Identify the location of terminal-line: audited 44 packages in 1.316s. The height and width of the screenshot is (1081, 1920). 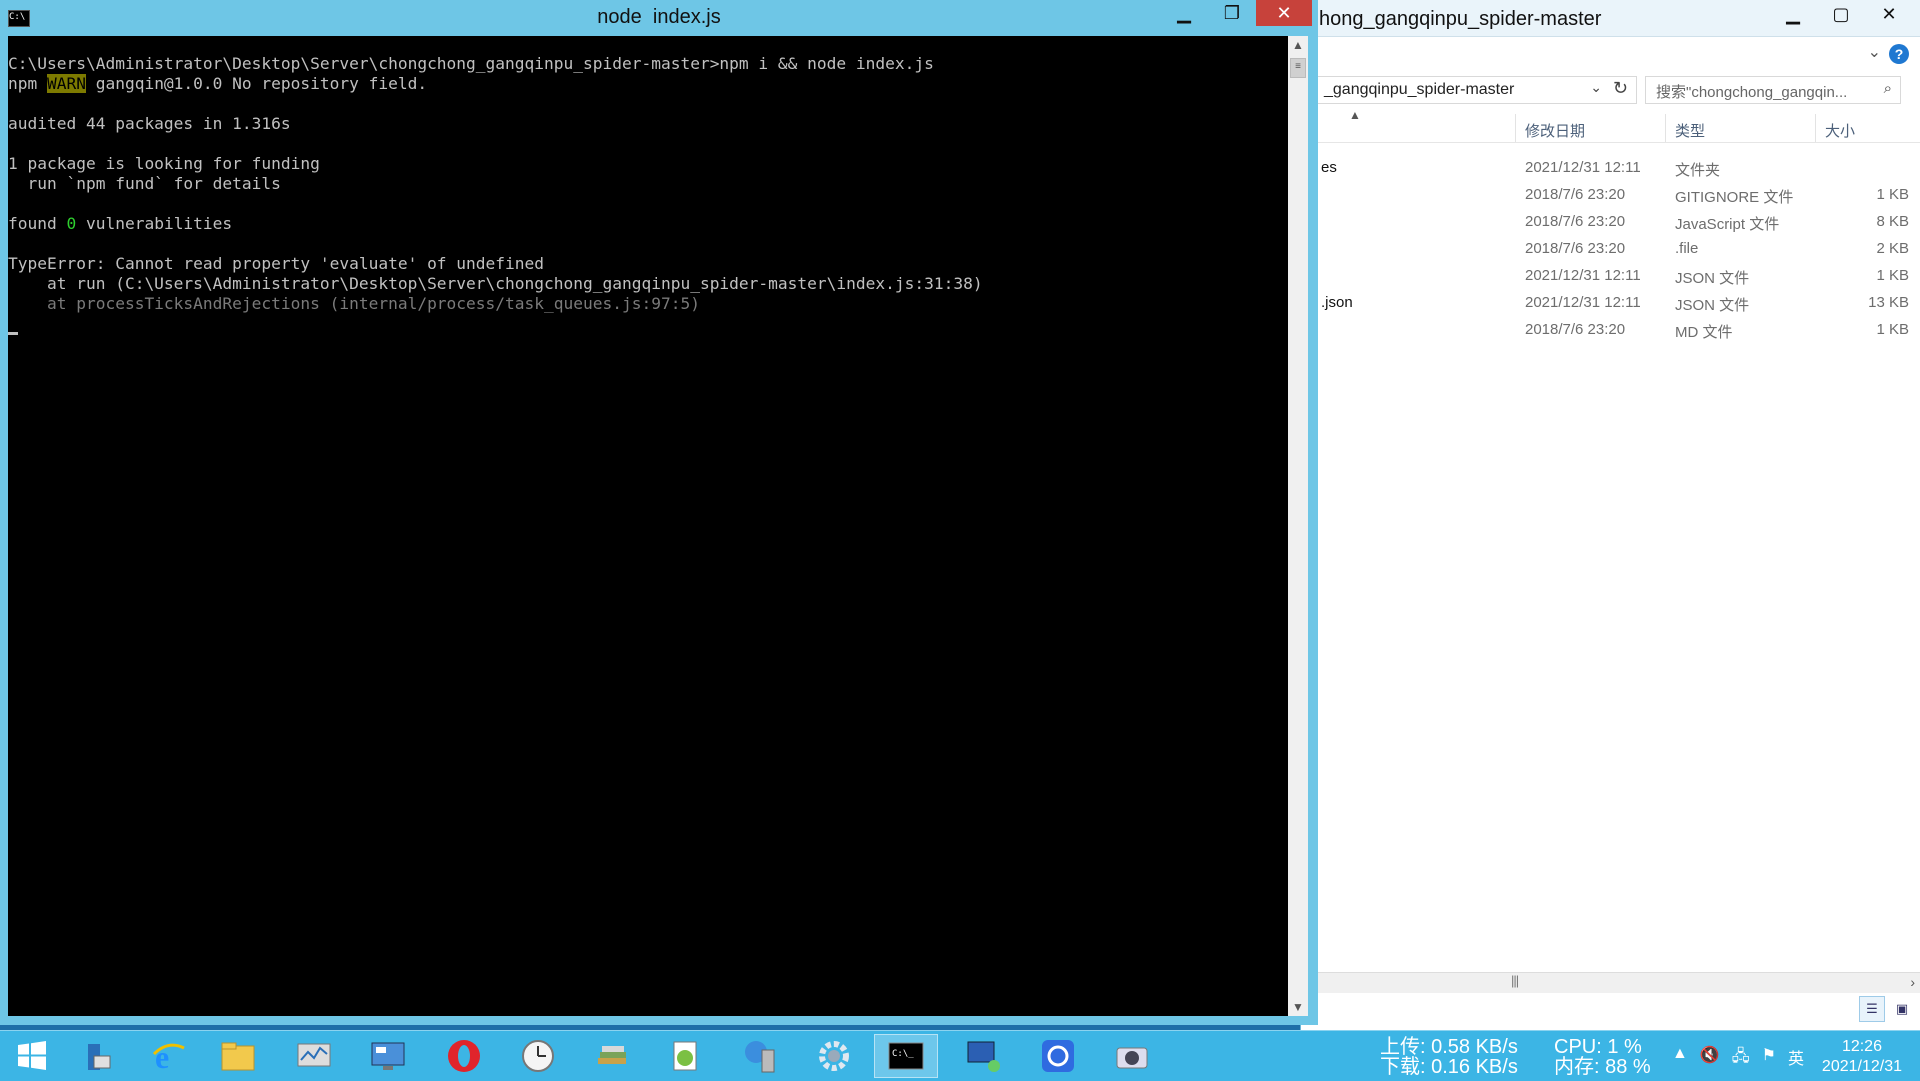
(149, 123).